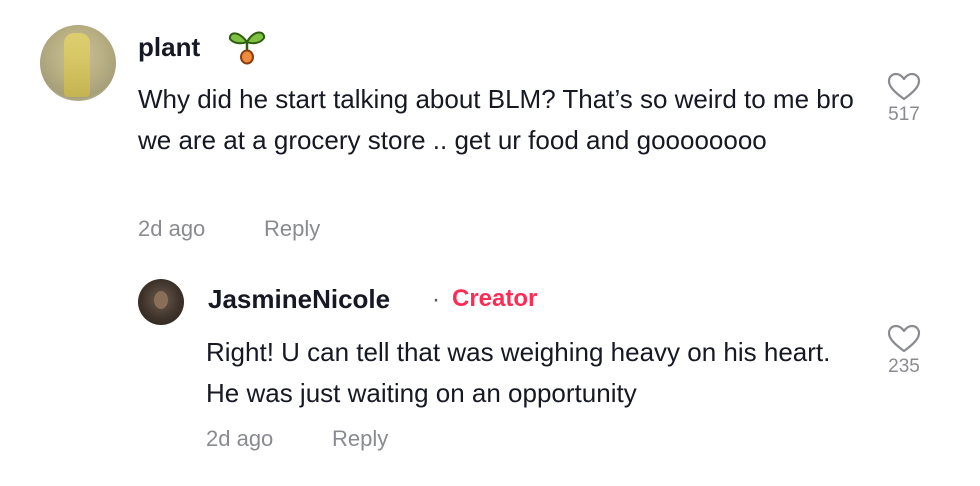 The image size is (980, 486). Describe the element at coordinates (495, 298) in the screenshot. I see `creator-badge: Creator` at that location.